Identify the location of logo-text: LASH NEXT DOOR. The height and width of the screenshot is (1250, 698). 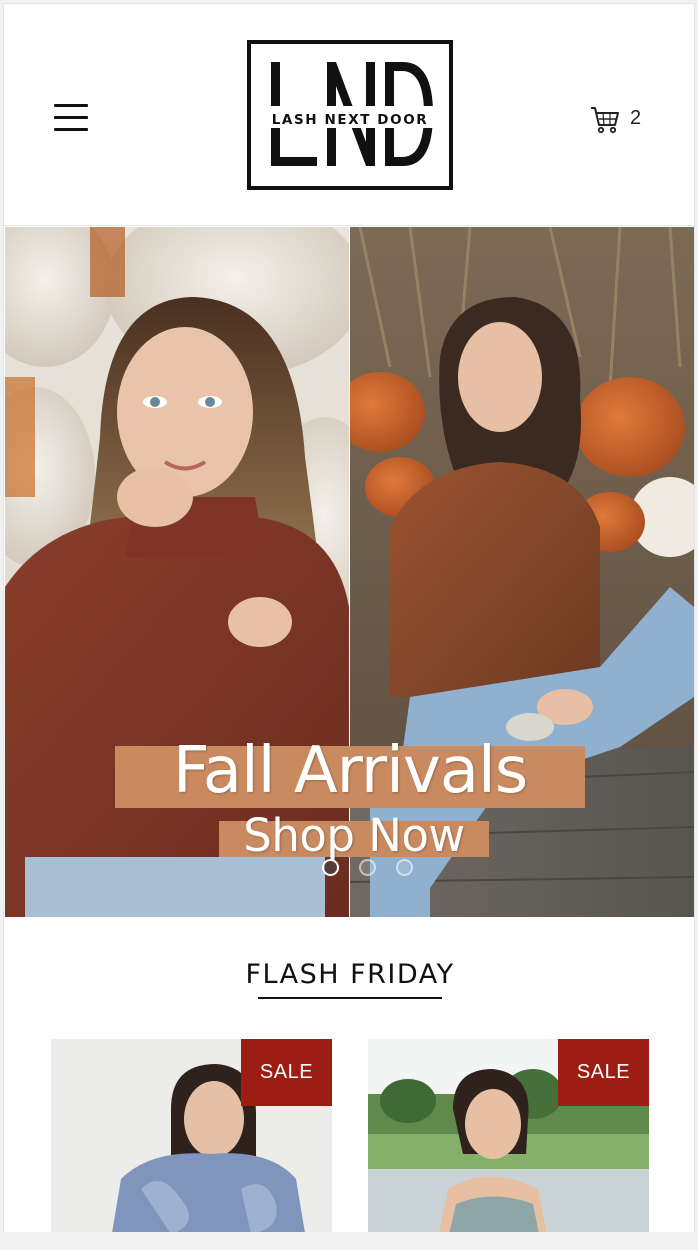
(350, 120).